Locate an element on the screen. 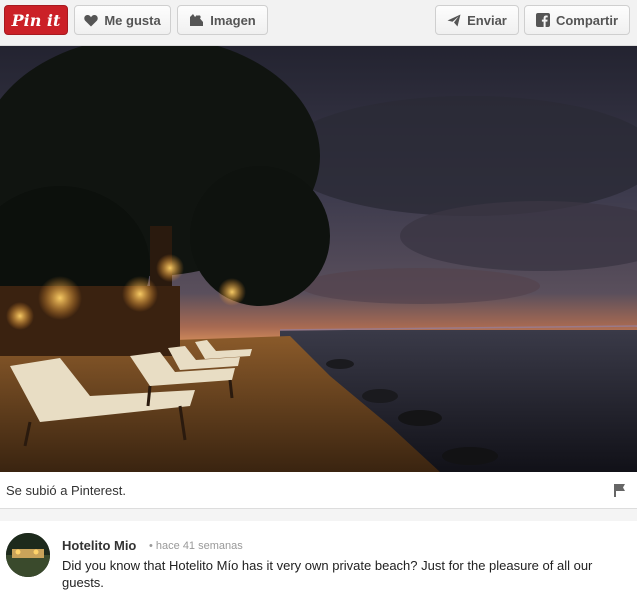 The image size is (637, 595). comment-time: • hace 41 semanas is located at coordinates (196, 546).